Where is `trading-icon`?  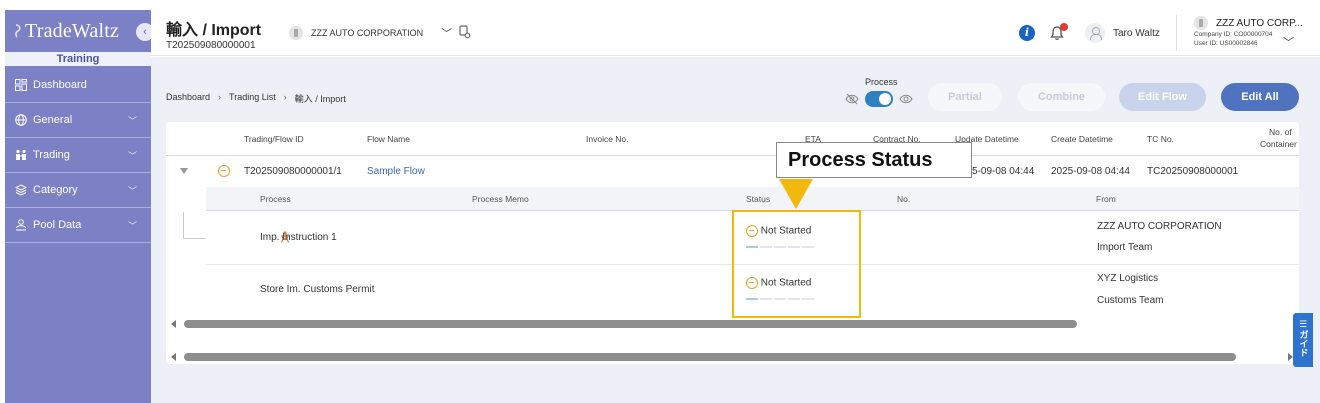
trading-icon is located at coordinates (21, 154).